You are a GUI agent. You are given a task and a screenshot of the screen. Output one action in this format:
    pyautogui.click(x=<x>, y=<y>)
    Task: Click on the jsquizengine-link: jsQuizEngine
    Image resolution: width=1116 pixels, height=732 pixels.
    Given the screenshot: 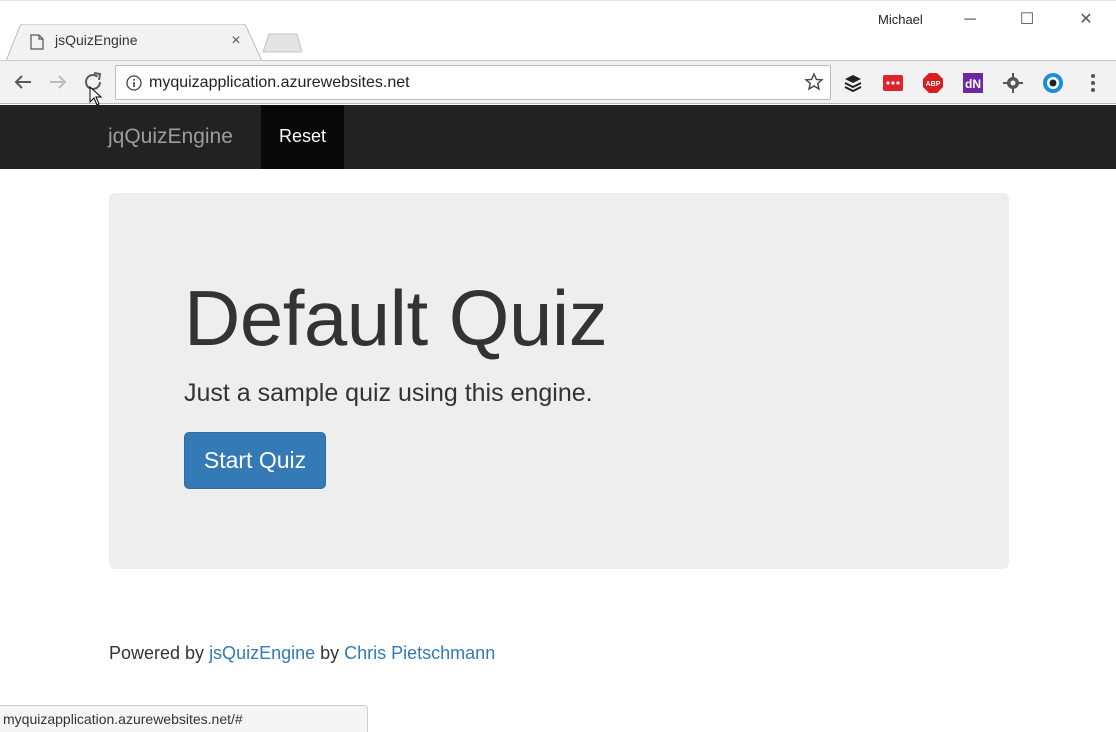 What is the action you would take?
    pyautogui.click(x=262, y=653)
    